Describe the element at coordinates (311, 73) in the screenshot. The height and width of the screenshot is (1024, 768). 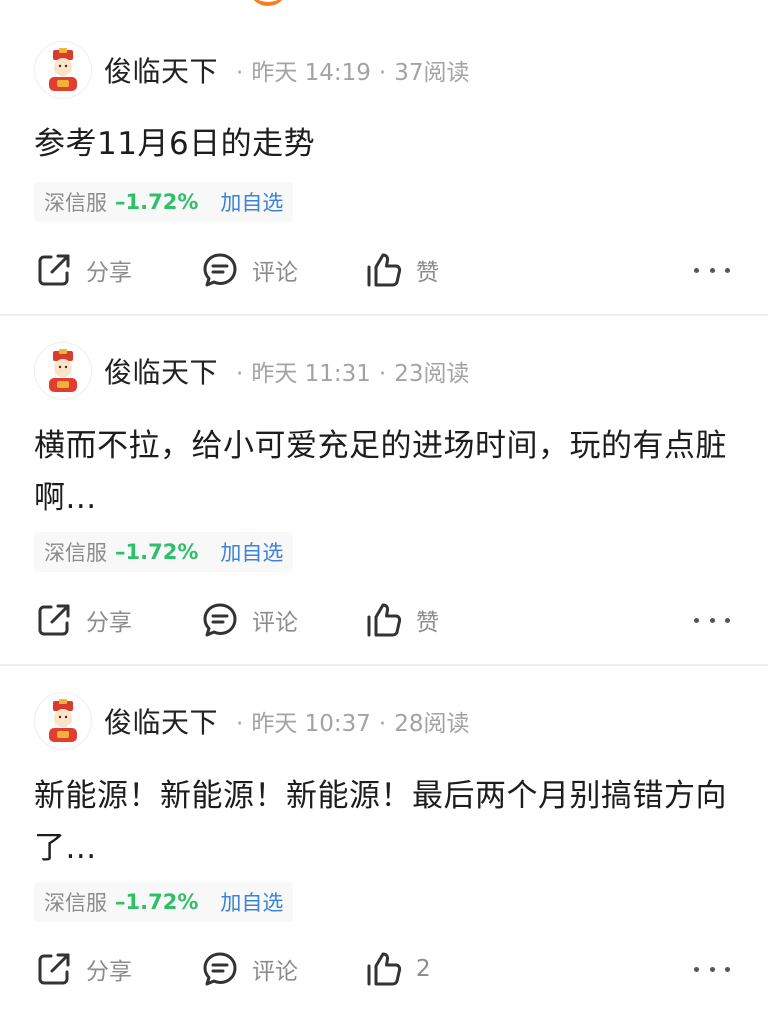
I see `post-time: 昨天 14:19` at that location.